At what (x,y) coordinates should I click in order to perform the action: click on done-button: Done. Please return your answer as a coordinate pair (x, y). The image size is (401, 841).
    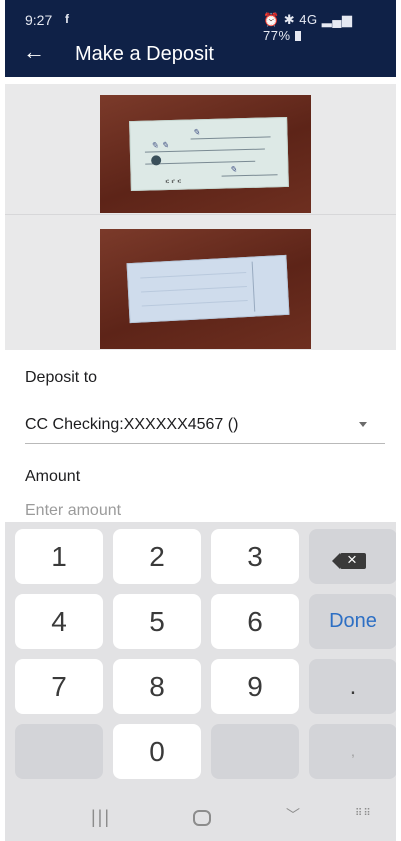
    Looking at the image, I should click on (352, 621).